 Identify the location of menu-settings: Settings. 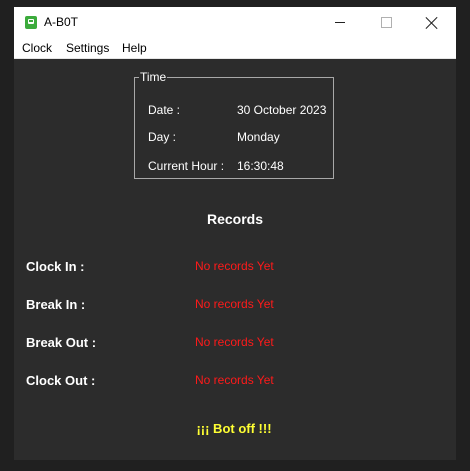
(87, 48).